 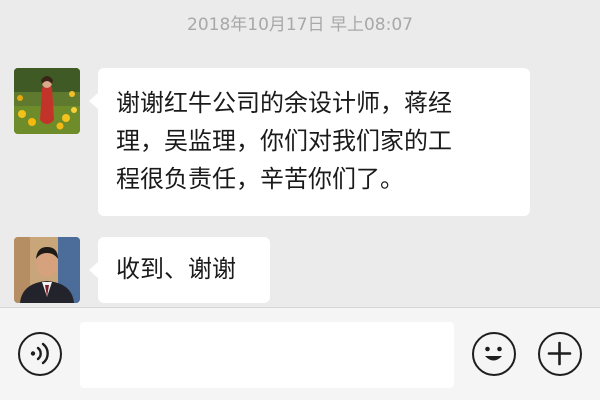 I want to click on flowers-photo-icon, so click(x=47, y=101).